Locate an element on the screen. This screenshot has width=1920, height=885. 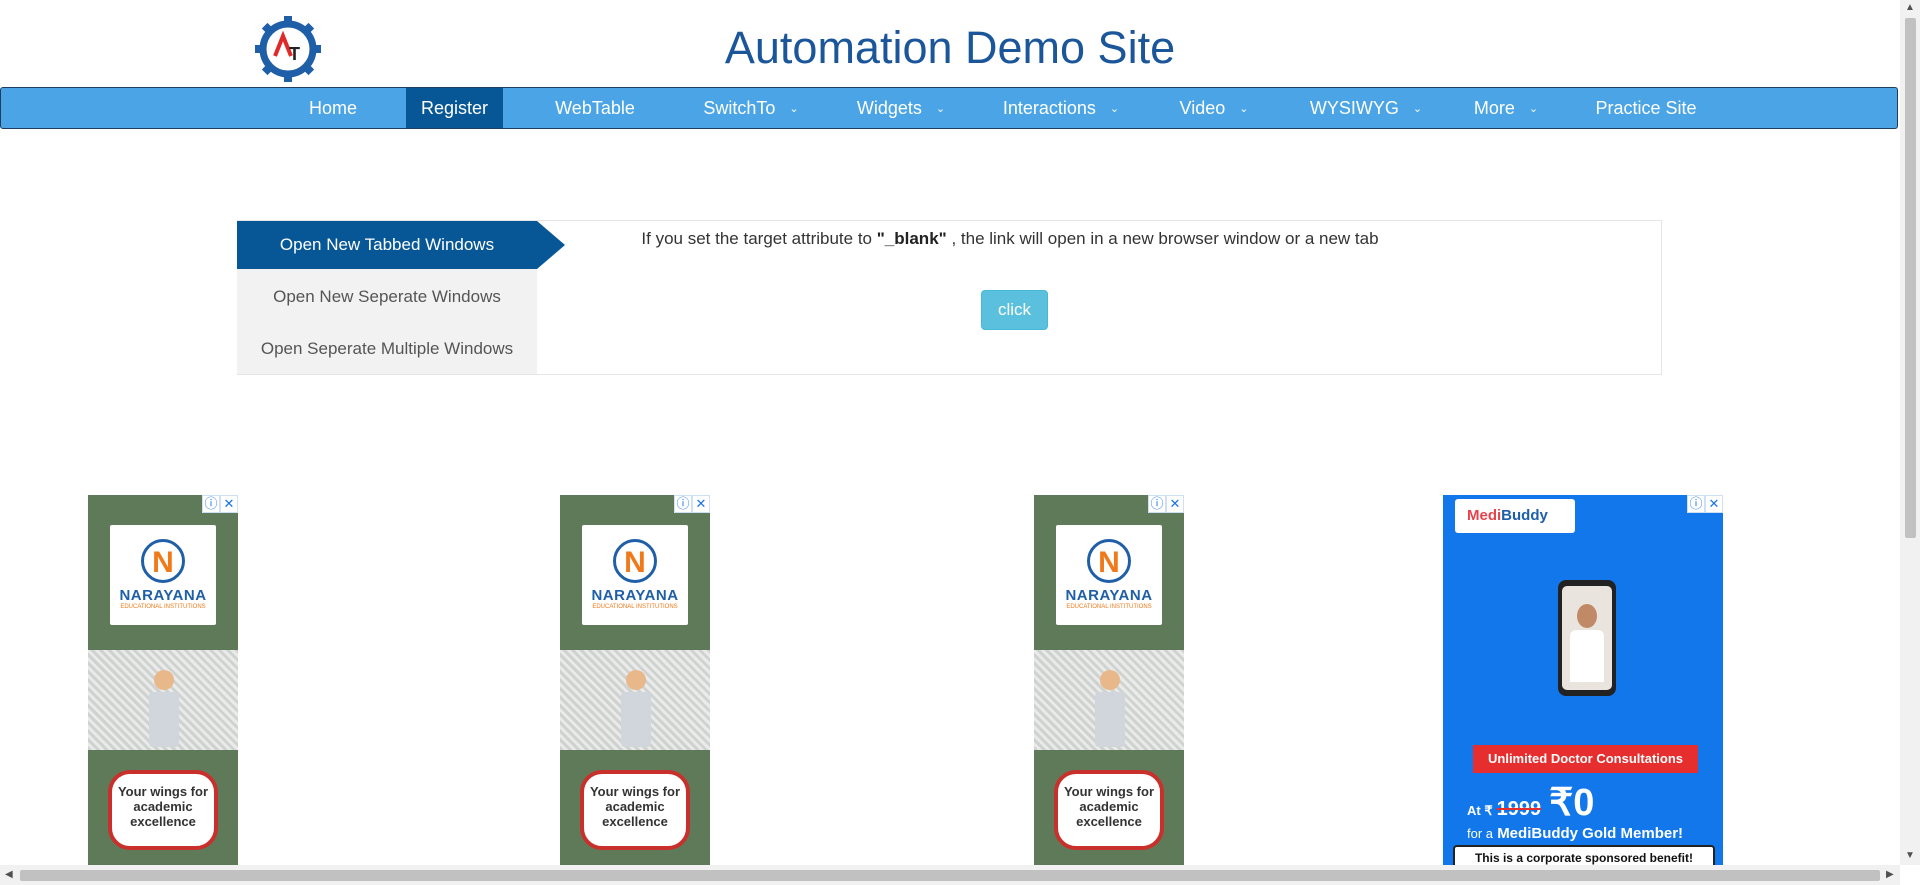
logo-buddy: Buddy is located at coordinates (1524, 515).